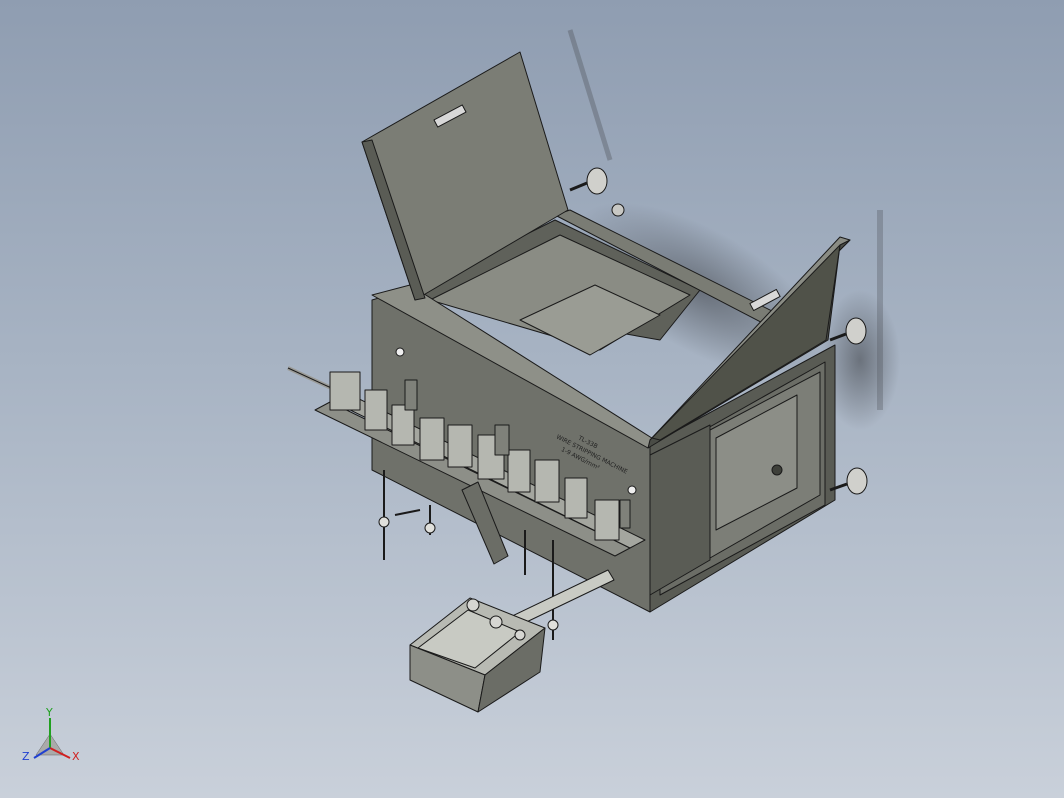 The width and height of the screenshot is (1064, 798). What do you see at coordinates (26, 756) in the screenshot?
I see `triad-label-z: Z` at bounding box center [26, 756].